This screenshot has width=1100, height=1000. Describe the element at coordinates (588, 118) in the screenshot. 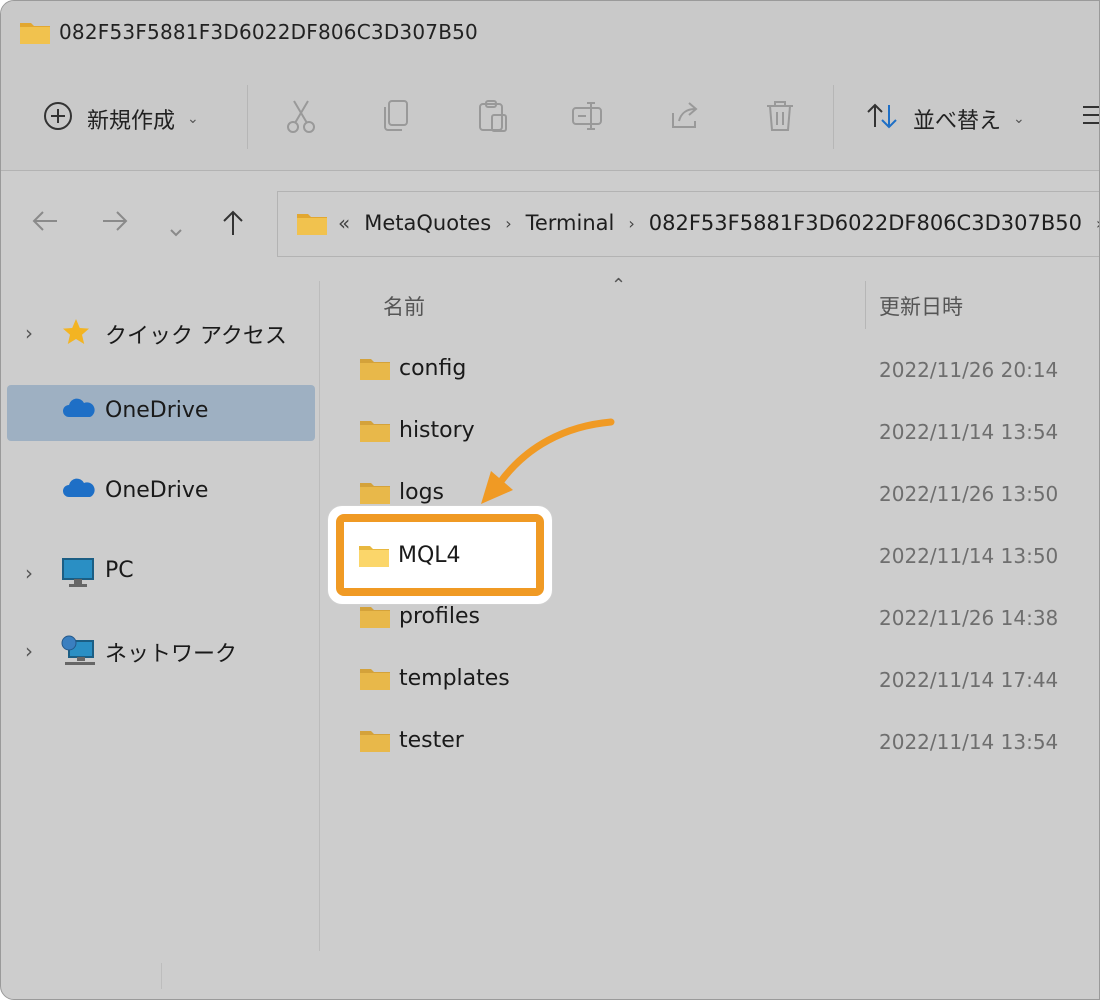

I see `rename-icon` at that location.